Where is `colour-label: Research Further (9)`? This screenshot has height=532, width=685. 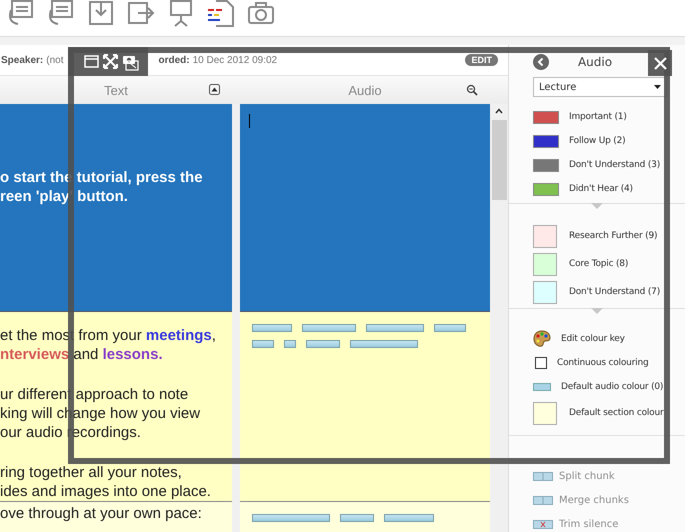 colour-label: Research Further (9) is located at coordinates (613, 236).